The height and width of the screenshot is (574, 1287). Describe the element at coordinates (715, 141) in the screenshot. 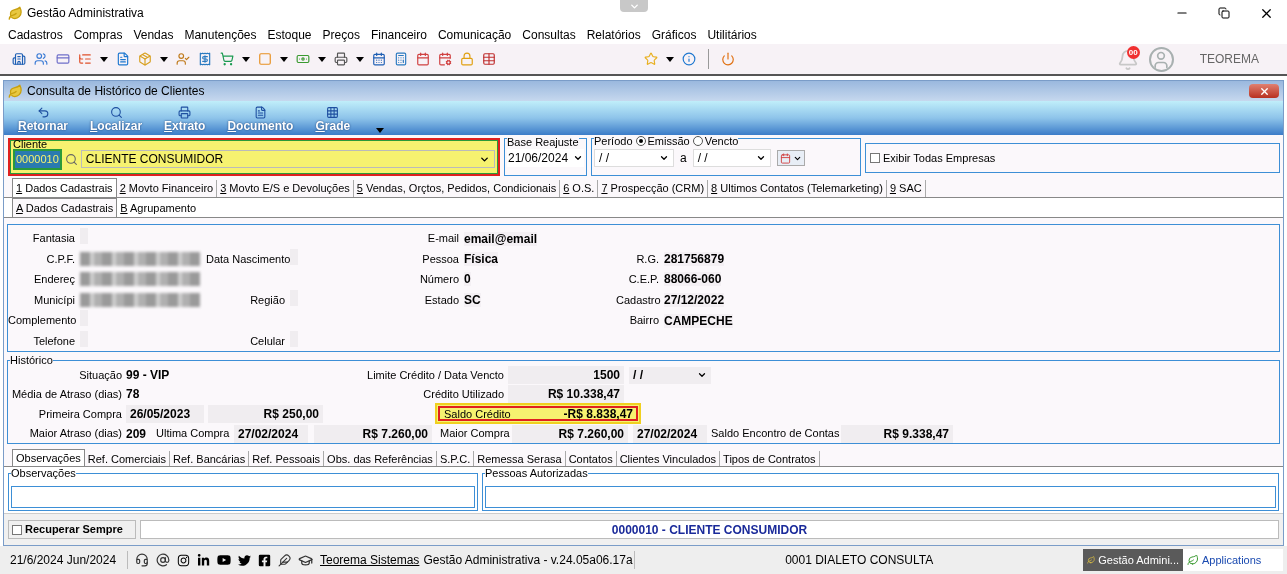

I see `radio-option: Vencto` at that location.